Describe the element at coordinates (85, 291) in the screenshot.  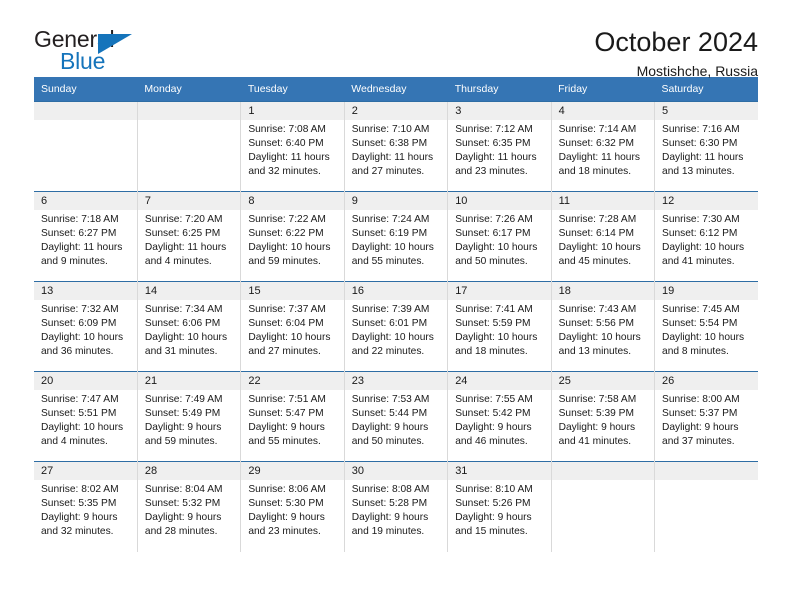
I see `day-number: 13` at that location.